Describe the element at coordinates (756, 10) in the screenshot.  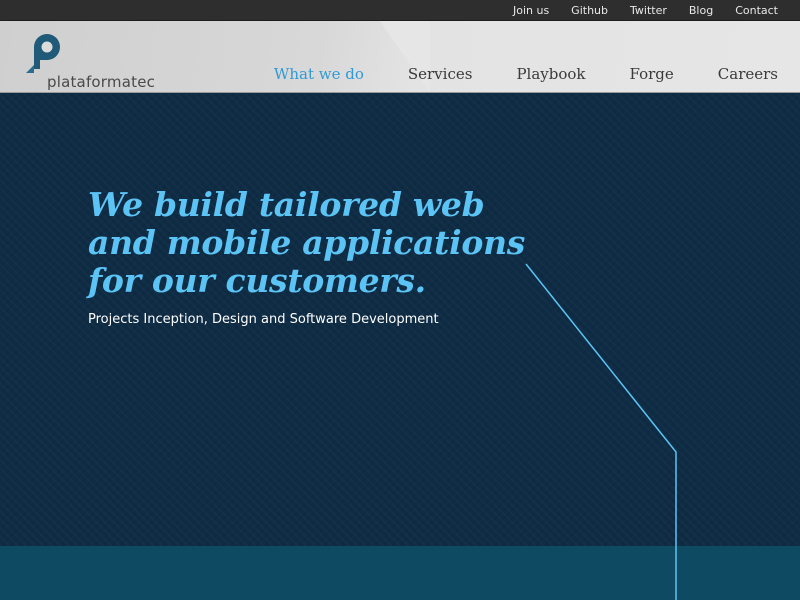
I see `top-link-contact: Contact` at that location.